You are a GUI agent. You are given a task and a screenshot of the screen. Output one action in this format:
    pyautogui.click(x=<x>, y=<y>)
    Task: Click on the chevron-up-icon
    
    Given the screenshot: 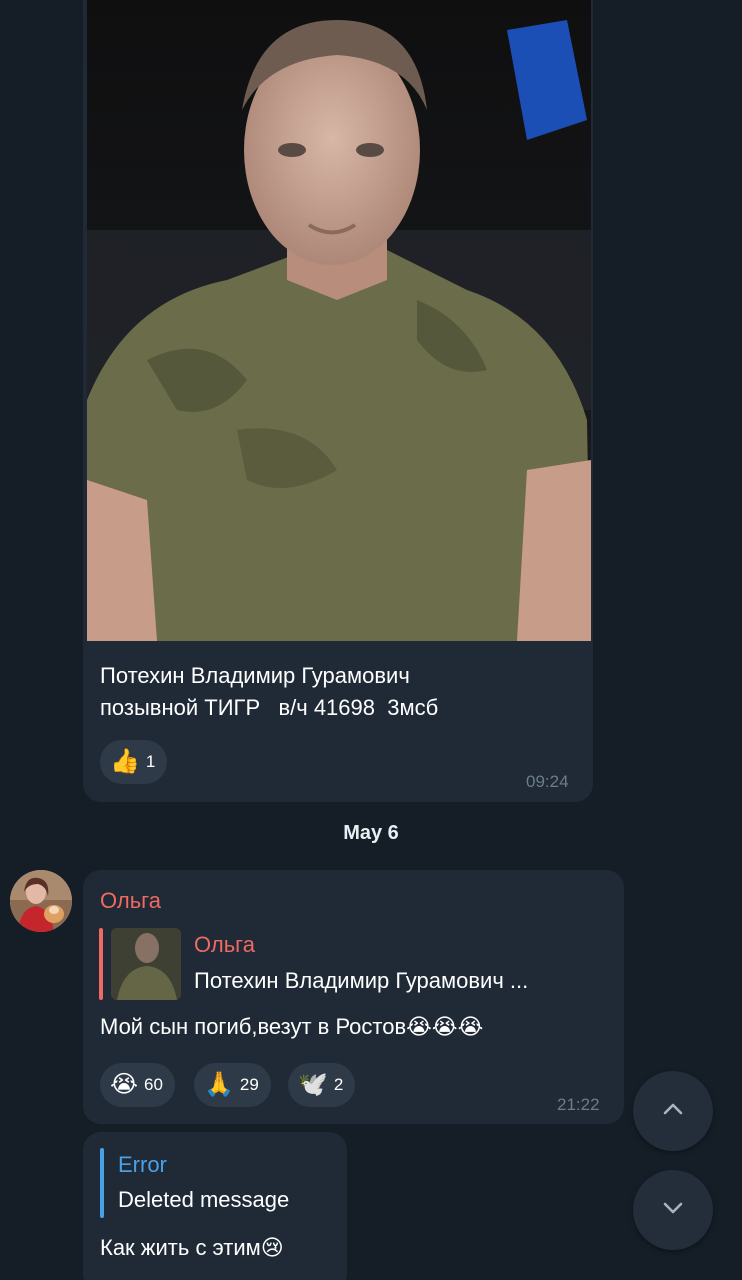 What is the action you would take?
    pyautogui.click(x=673, y=1111)
    